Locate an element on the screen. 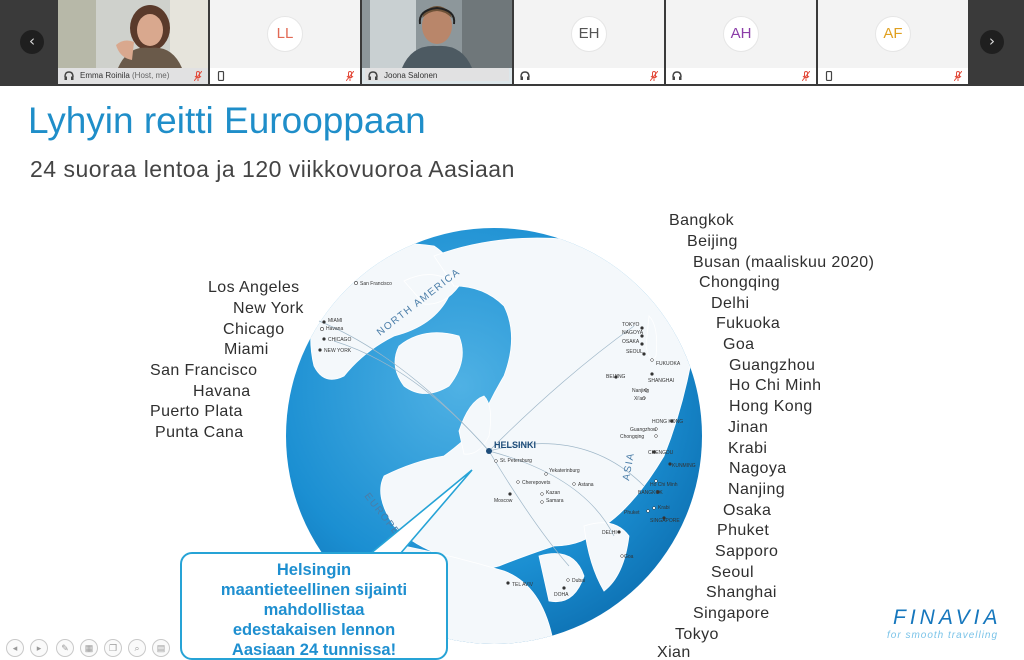 Image resolution: width=1024 pixels, height=660 pixels. destination-asia: Phuket is located at coordinates (743, 530).